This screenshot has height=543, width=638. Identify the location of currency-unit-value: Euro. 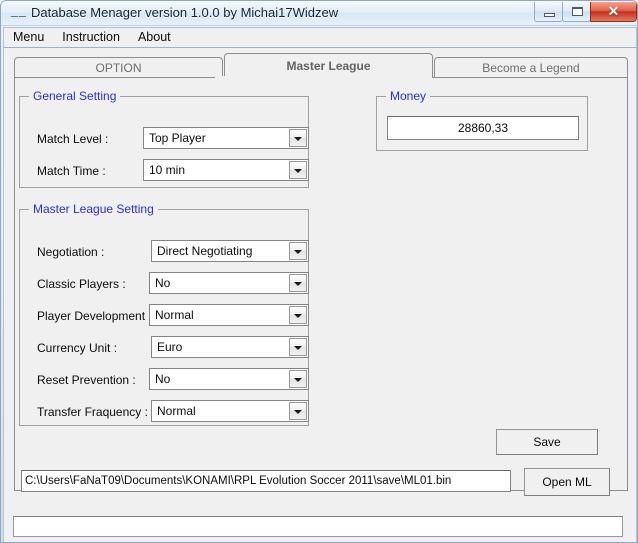
(170, 347).